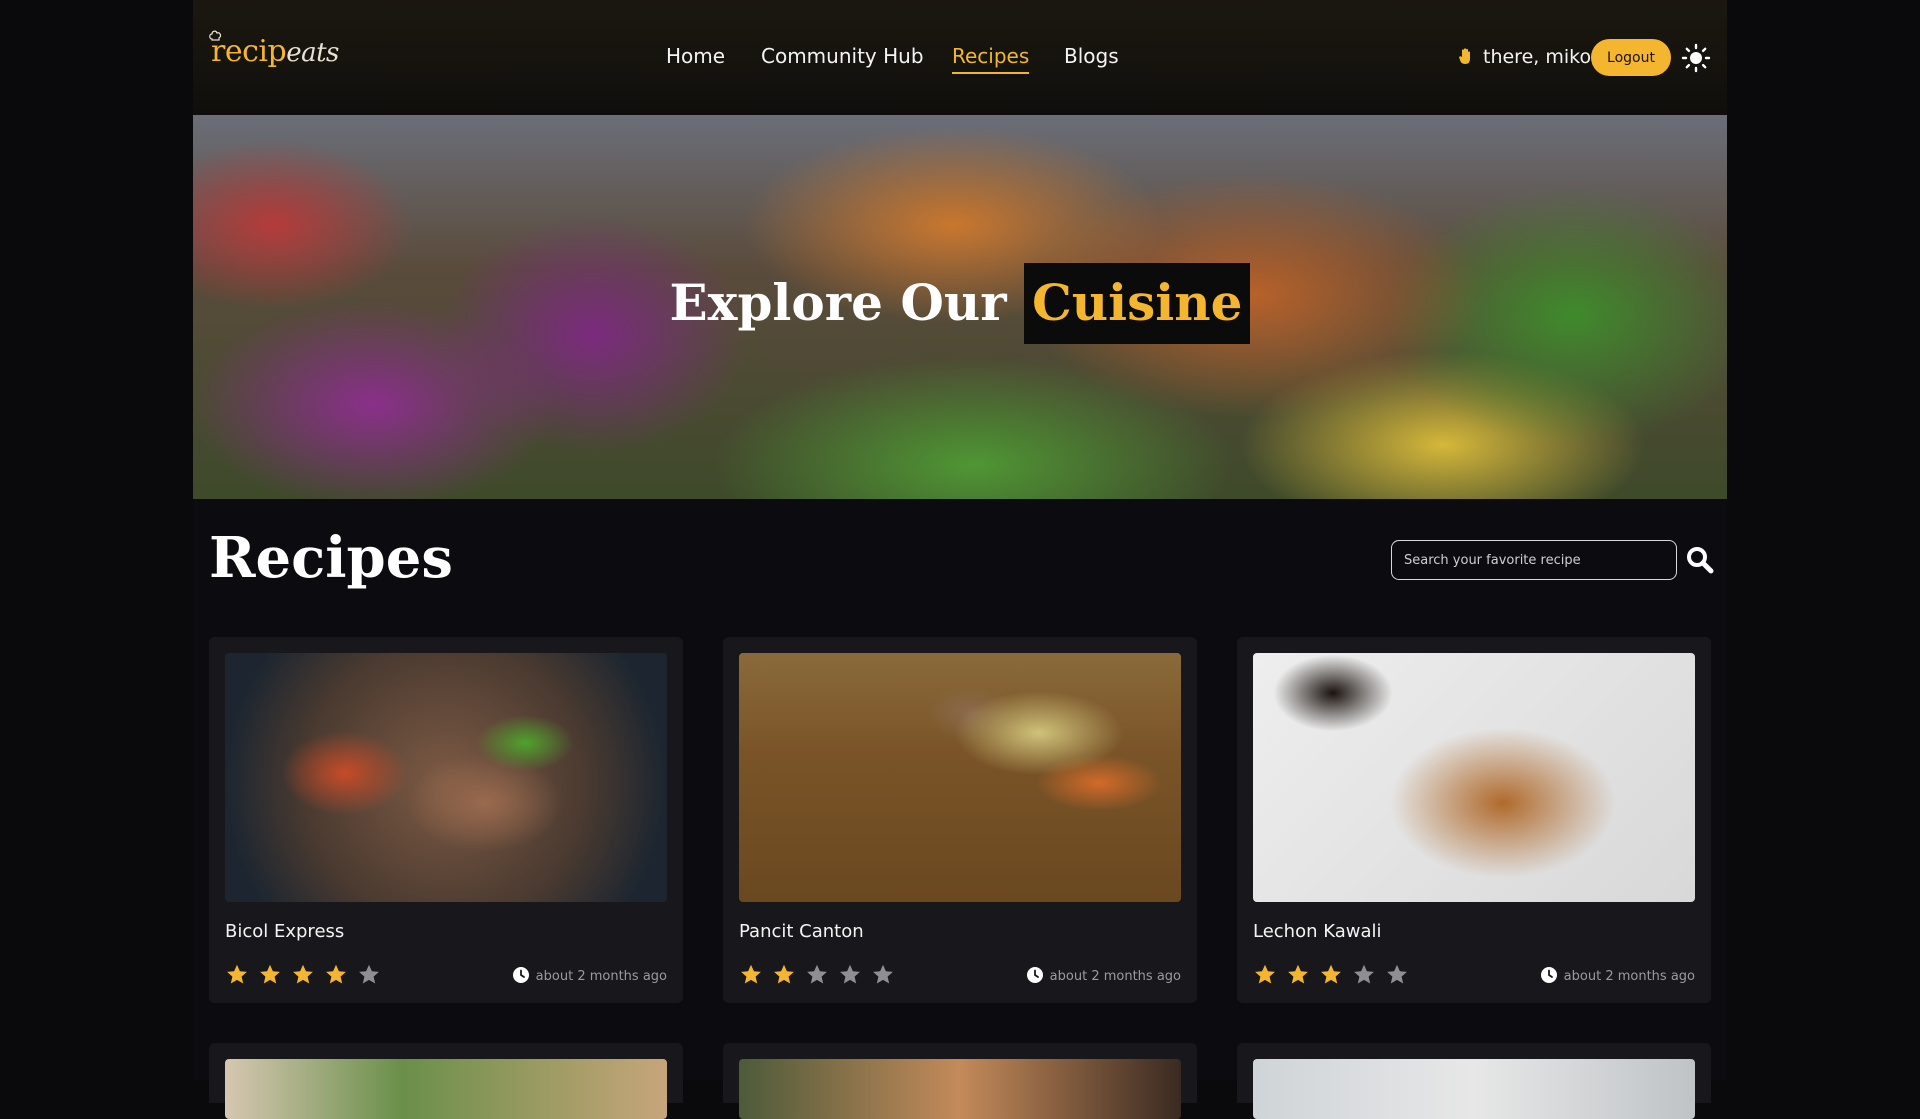 Image resolution: width=1920 pixels, height=1119 pixels. What do you see at coordinates (842, 56) in the screenshot?
I see `nav-community-hub: Community Hub` at bounding box center [842, 56].